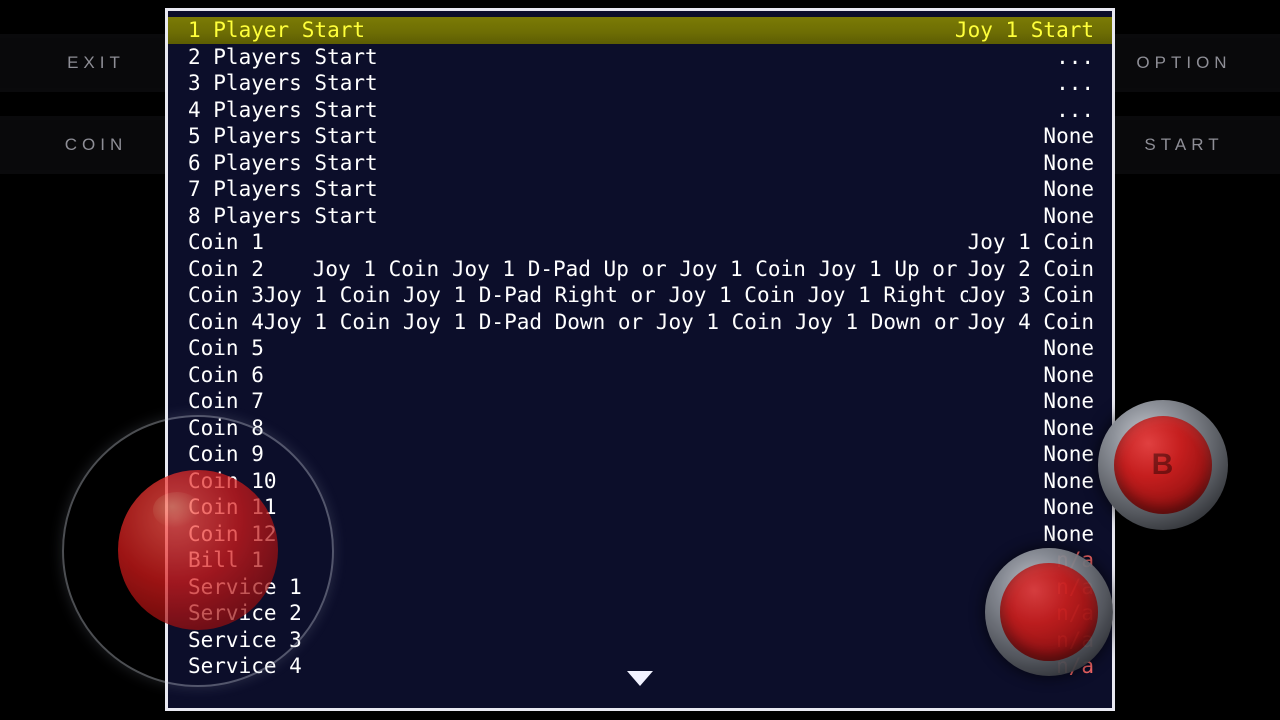 This screenshot has width=1280, height=720. What do you see at coordinates (640, 507) in the screenshot?
I see `menu-row: Coin 11None` at bounding box center [640, 507].